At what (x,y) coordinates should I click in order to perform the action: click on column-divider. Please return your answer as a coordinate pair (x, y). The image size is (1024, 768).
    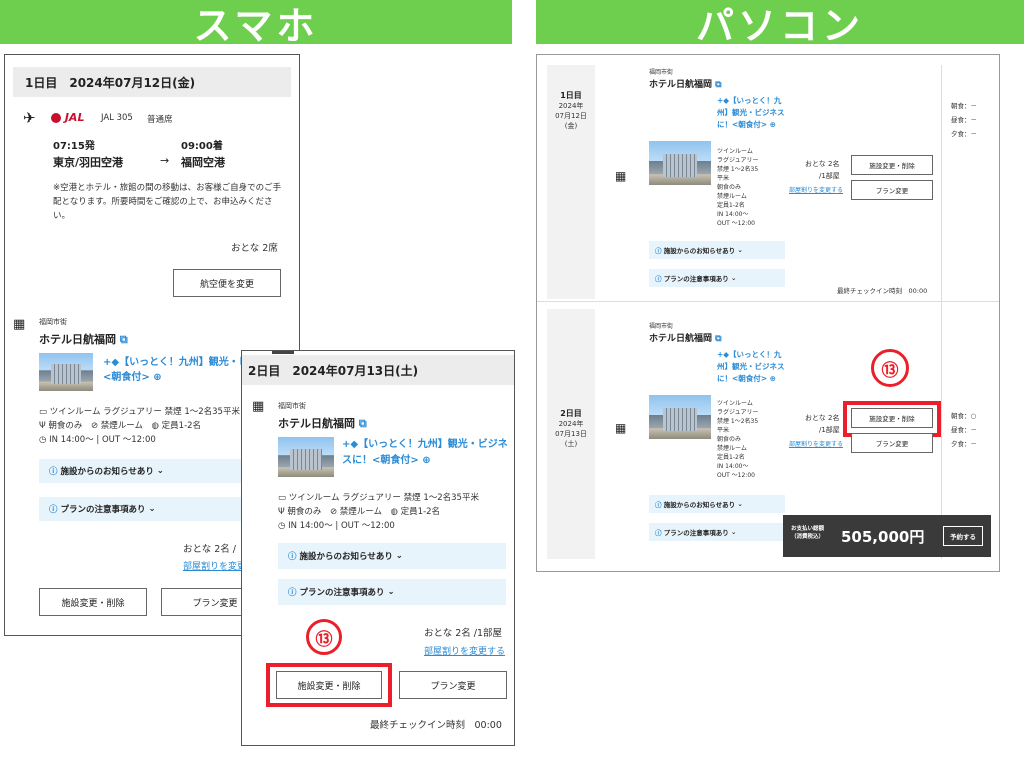
    Looking at the image, I should click on (941, 312).